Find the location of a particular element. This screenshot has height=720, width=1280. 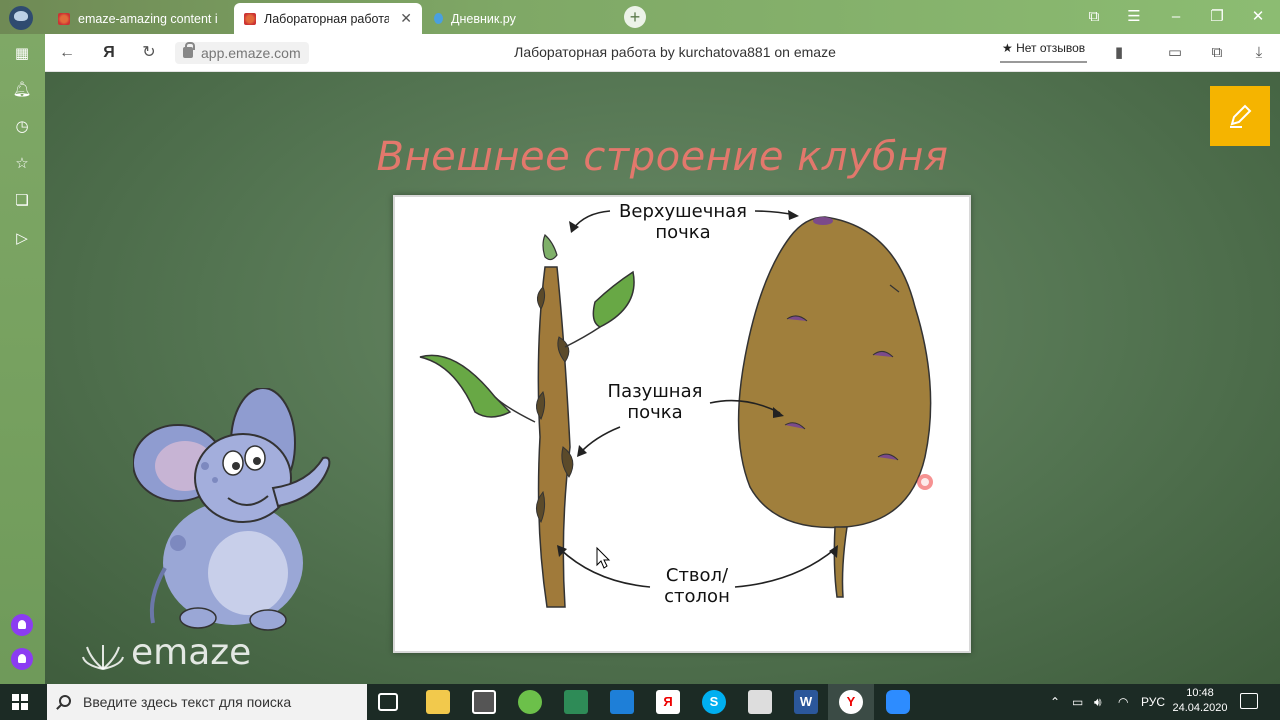

bookmark-icon: ▮ is located at coordinates (1119, 53).